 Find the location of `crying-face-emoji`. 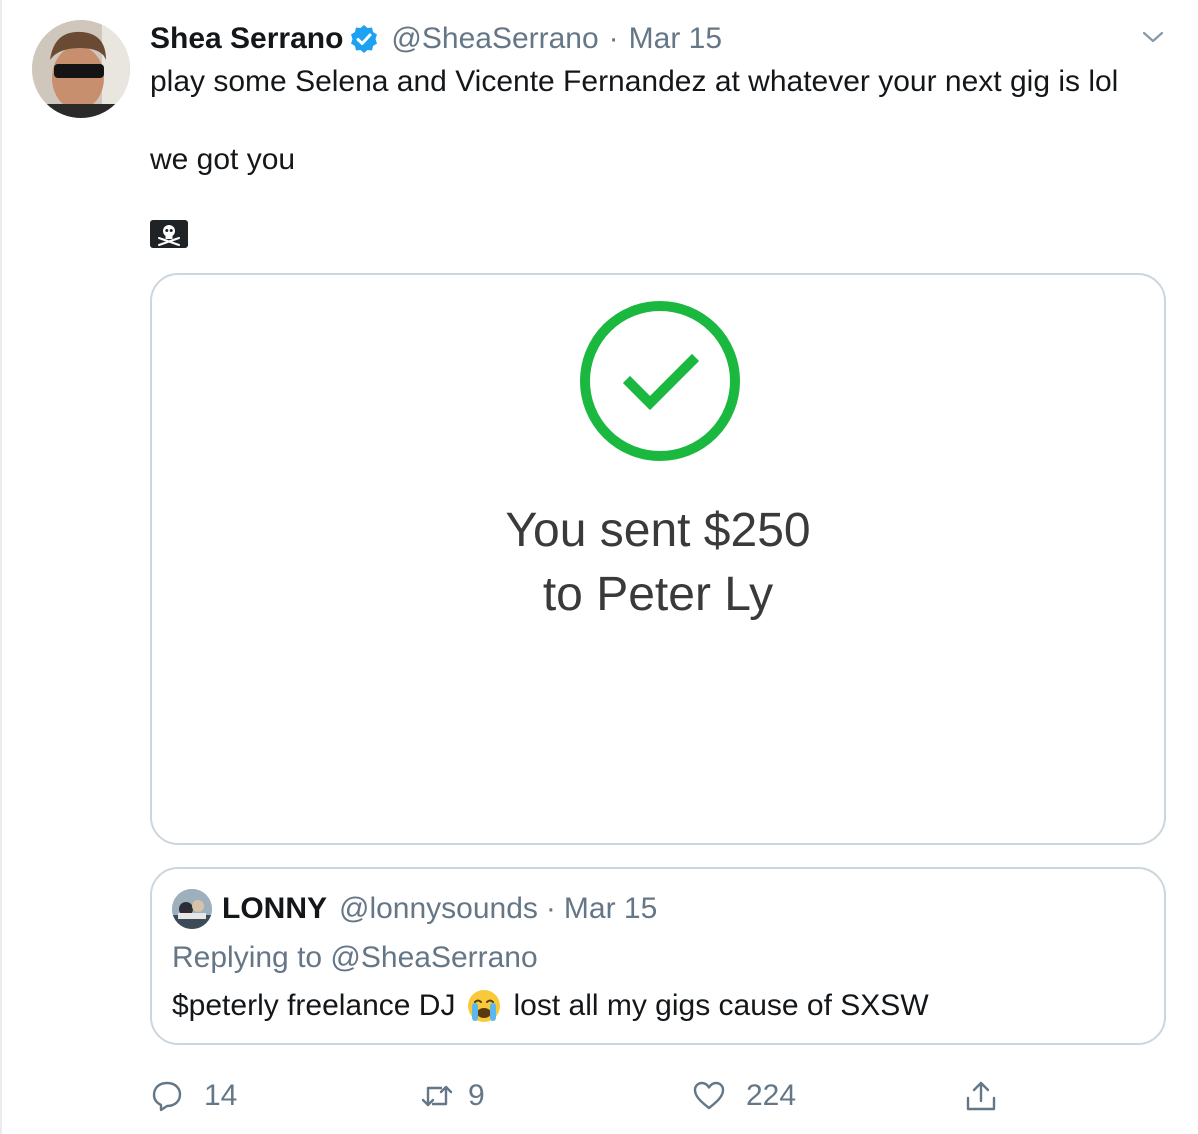

crying-face-emoji is located at coordinates (484, 1006).